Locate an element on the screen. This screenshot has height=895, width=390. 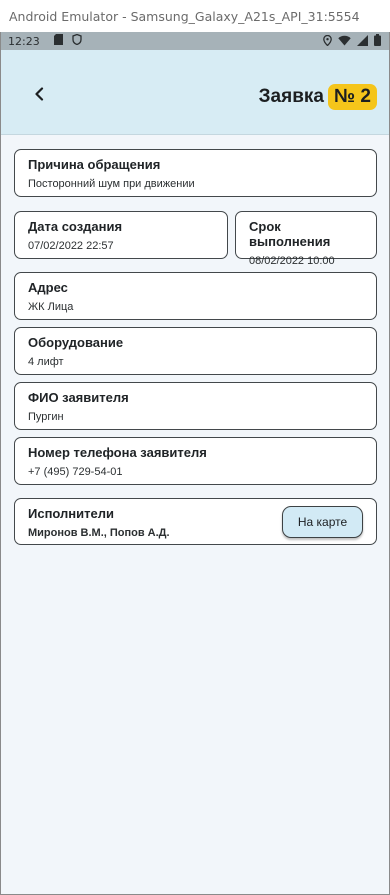
status-bar: 12:23 is located at coordinates (195, 41).